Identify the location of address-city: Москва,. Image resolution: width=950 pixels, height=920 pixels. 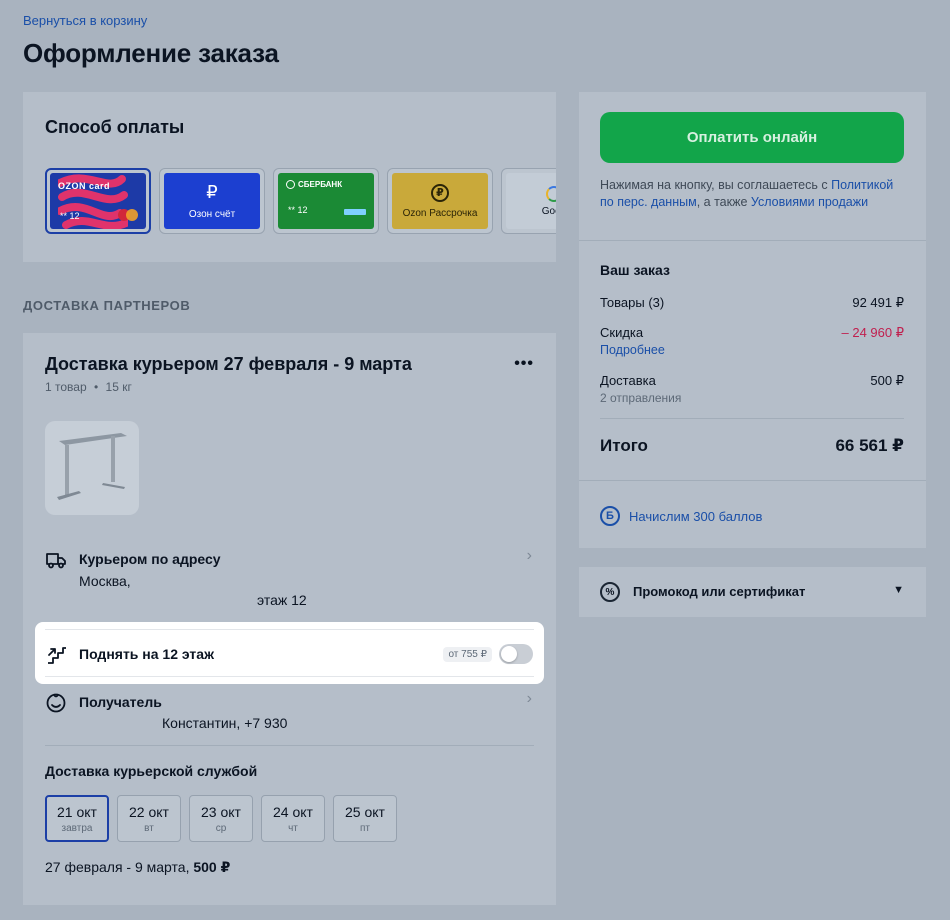
(105, 581).